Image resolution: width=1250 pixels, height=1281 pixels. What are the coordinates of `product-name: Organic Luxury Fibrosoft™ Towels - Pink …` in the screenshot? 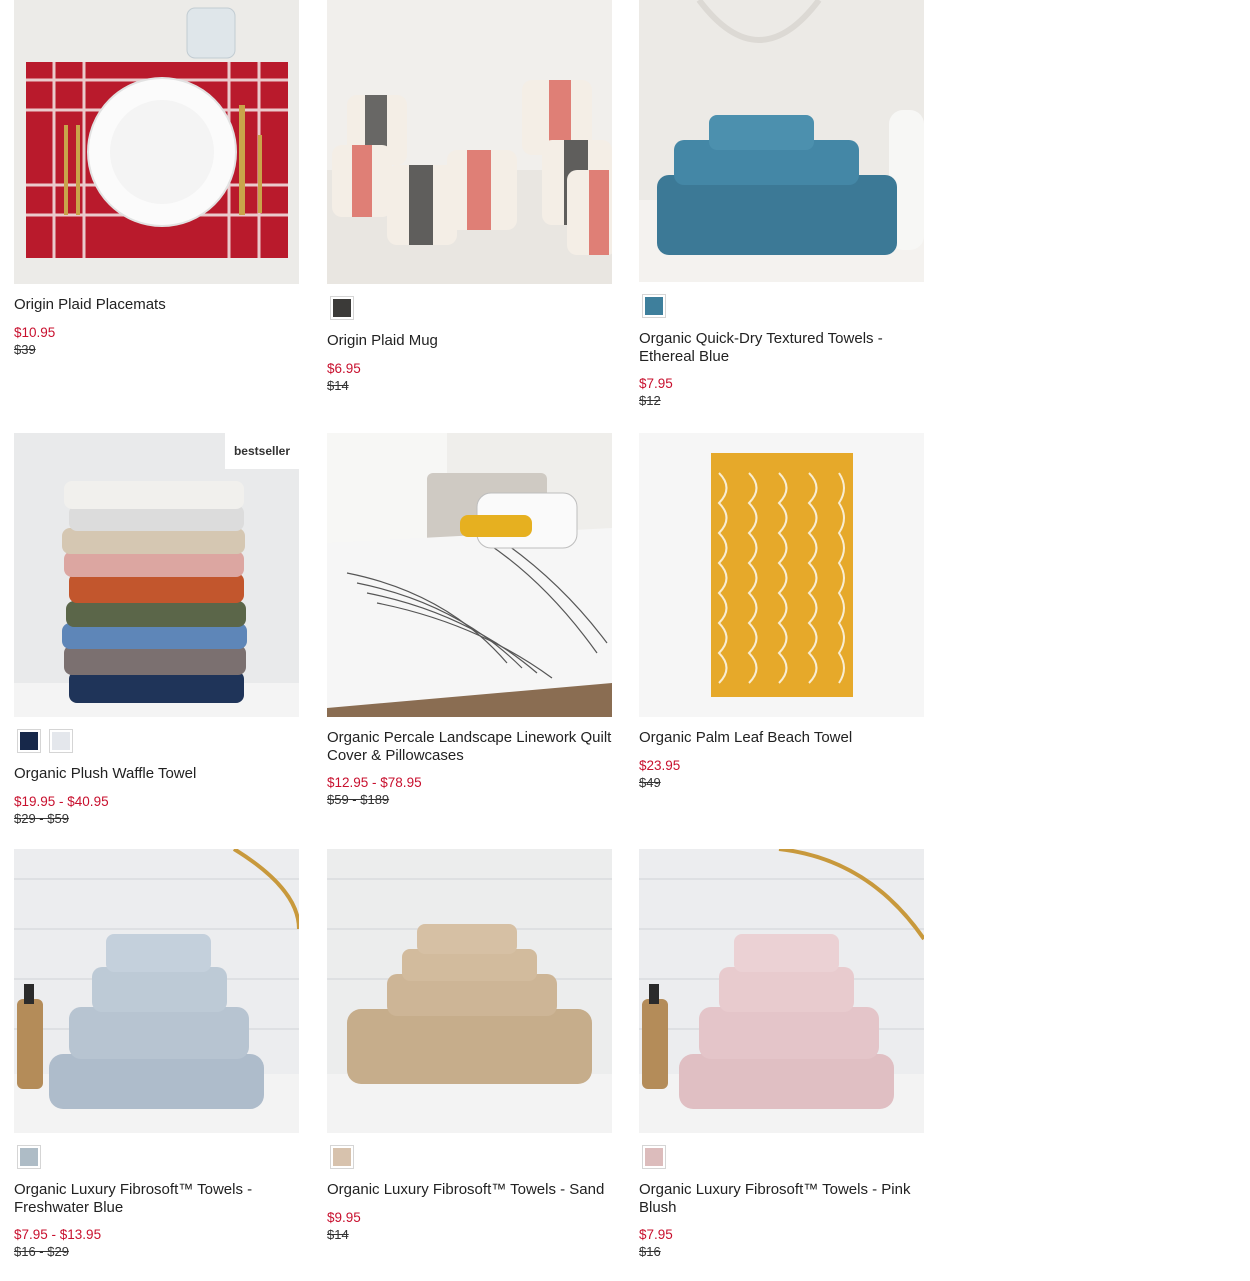 It's located at (781, 1198).